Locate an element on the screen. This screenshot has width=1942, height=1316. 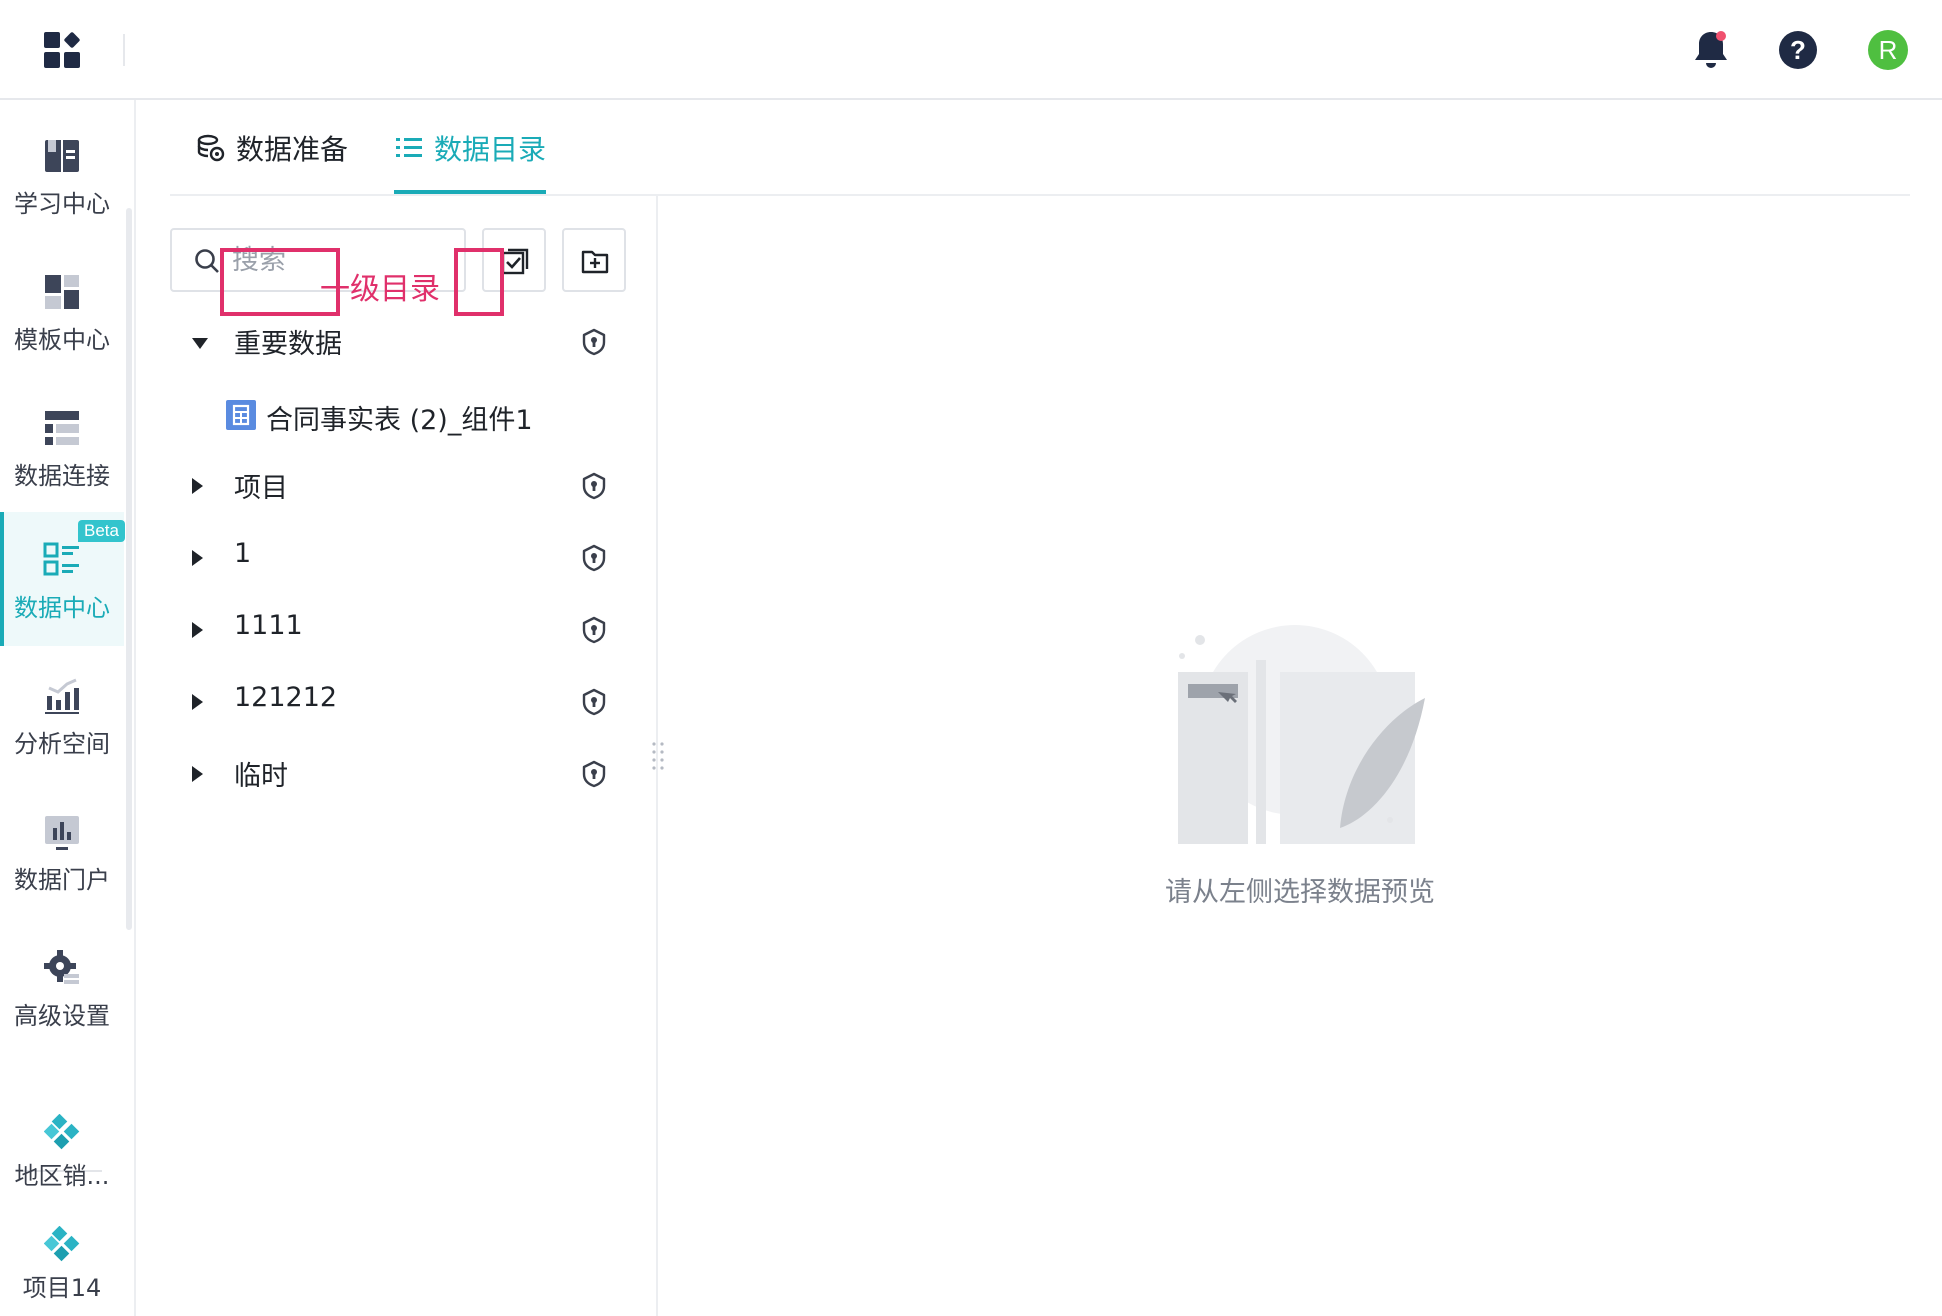
help-icon: ? is located at coordinates (1798, 50).